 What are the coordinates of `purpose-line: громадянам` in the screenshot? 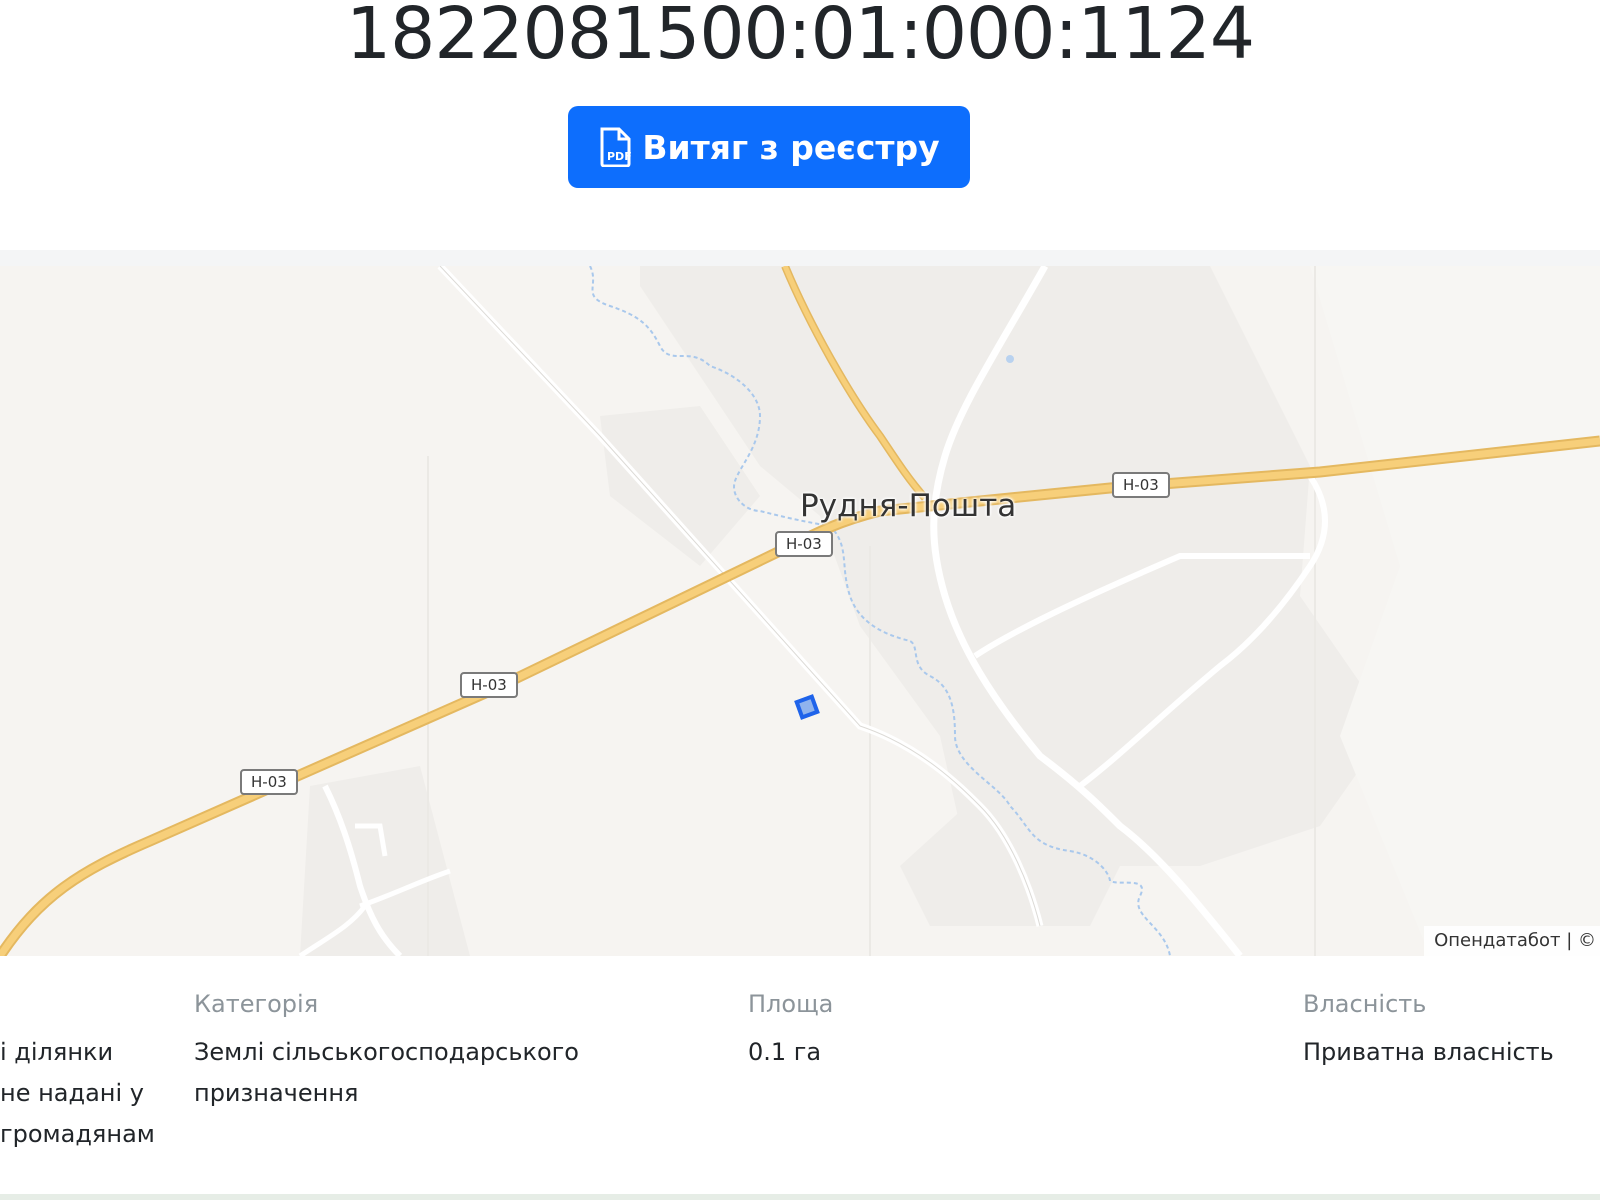 It's located at (77, 1134).